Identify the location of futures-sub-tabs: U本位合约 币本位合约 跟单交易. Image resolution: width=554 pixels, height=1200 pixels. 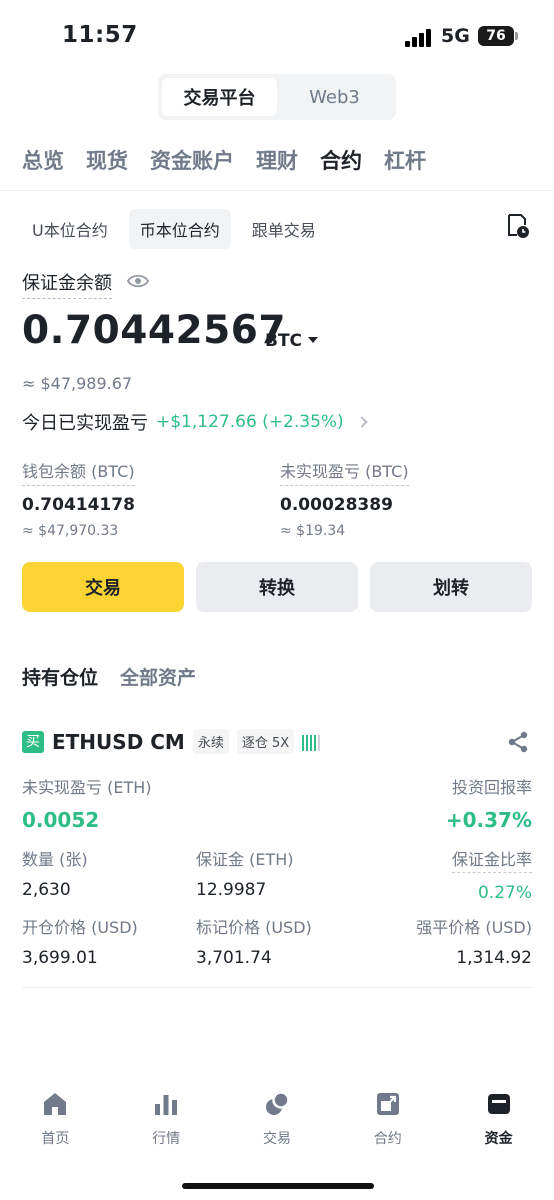
(179, 229).